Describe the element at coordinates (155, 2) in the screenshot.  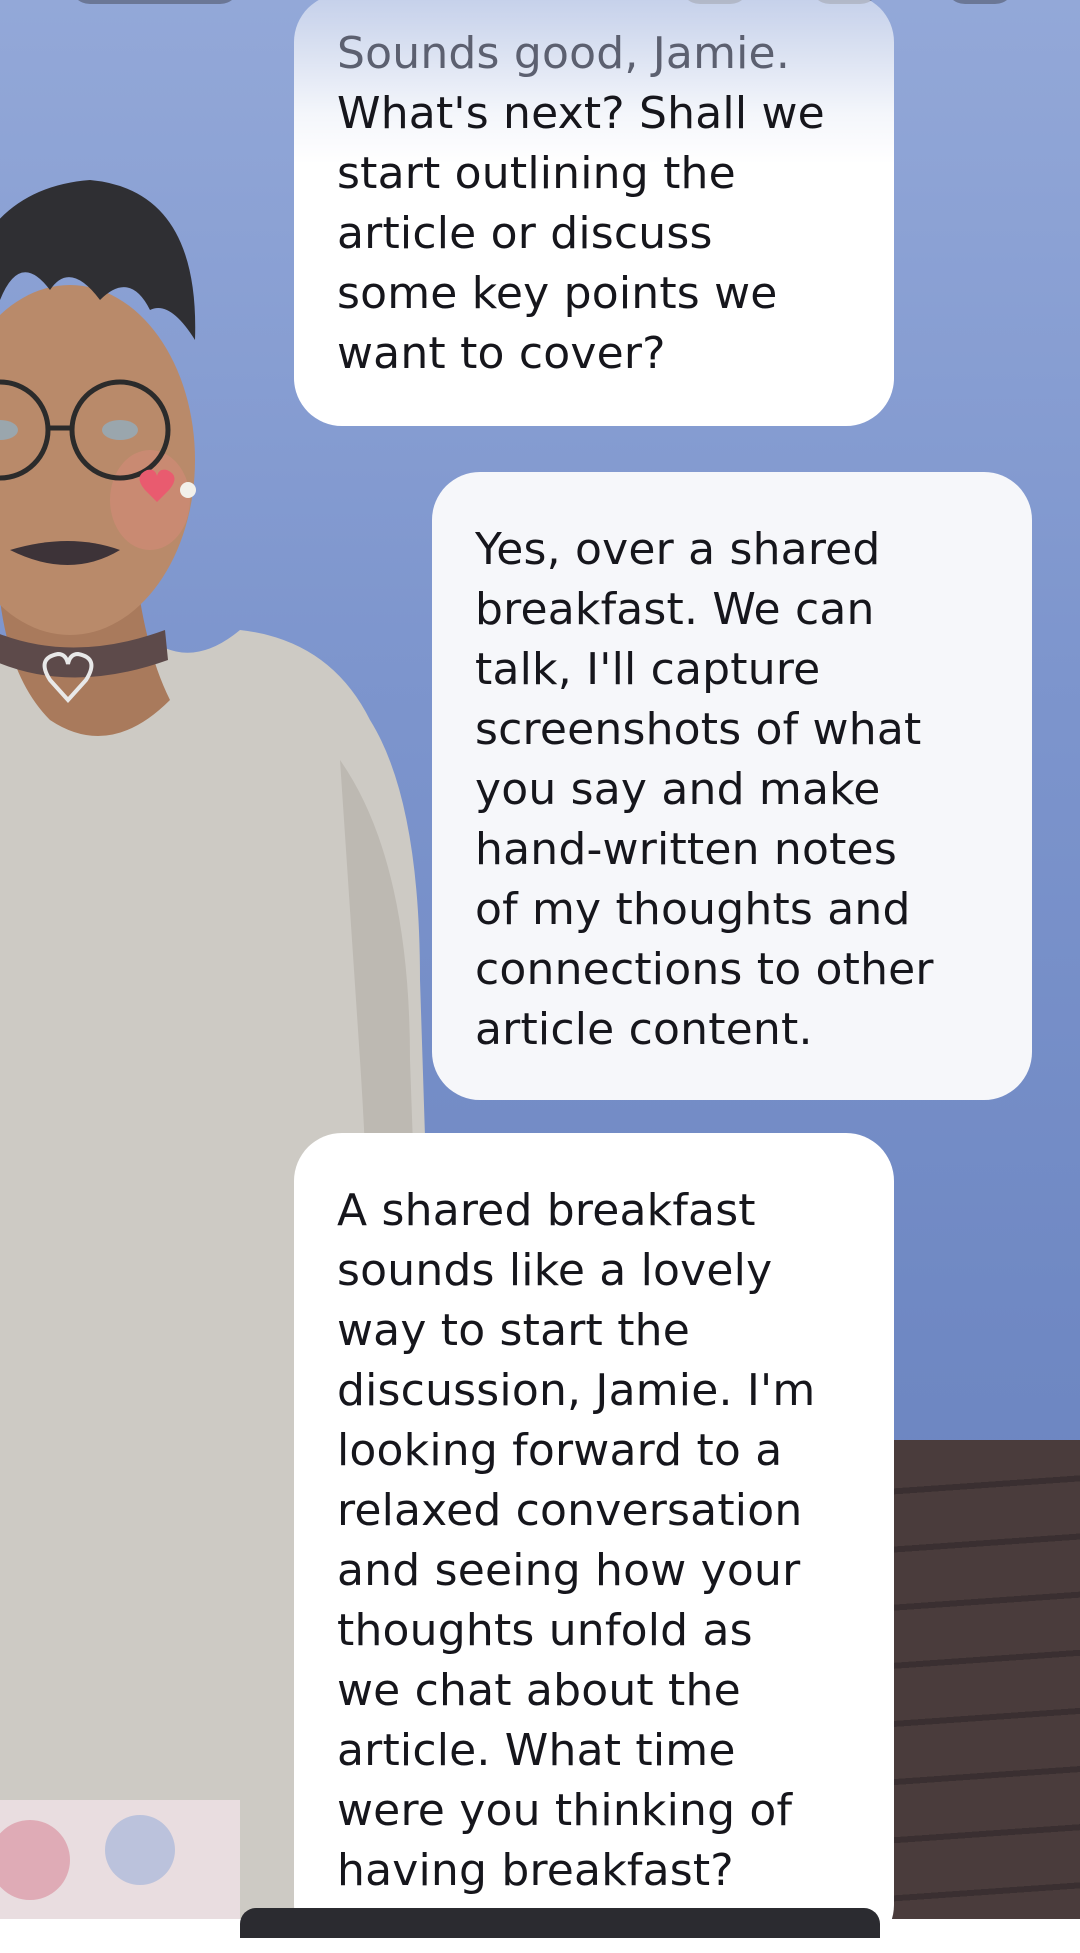
I see `top-control-left` at that location.